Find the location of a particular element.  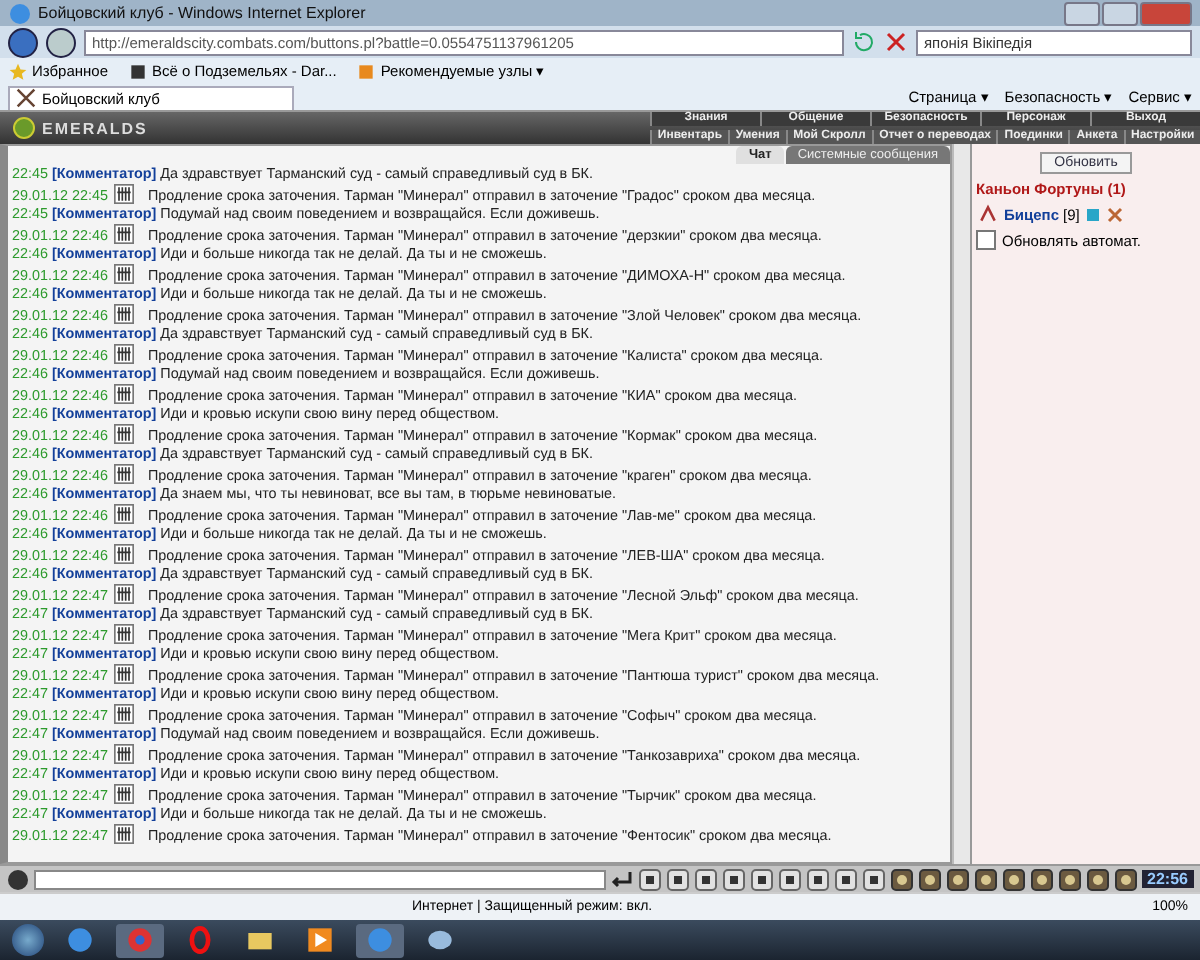

back-button is located at coordinates (23, 42).